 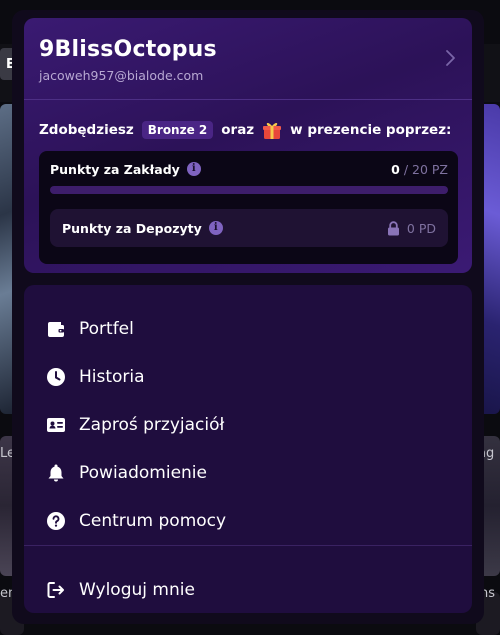 What do you see at coordinates (137, 590) in the screenshot?
I see `menu-item-label: Wyloguj mnie` at bounding box center [137, 590].